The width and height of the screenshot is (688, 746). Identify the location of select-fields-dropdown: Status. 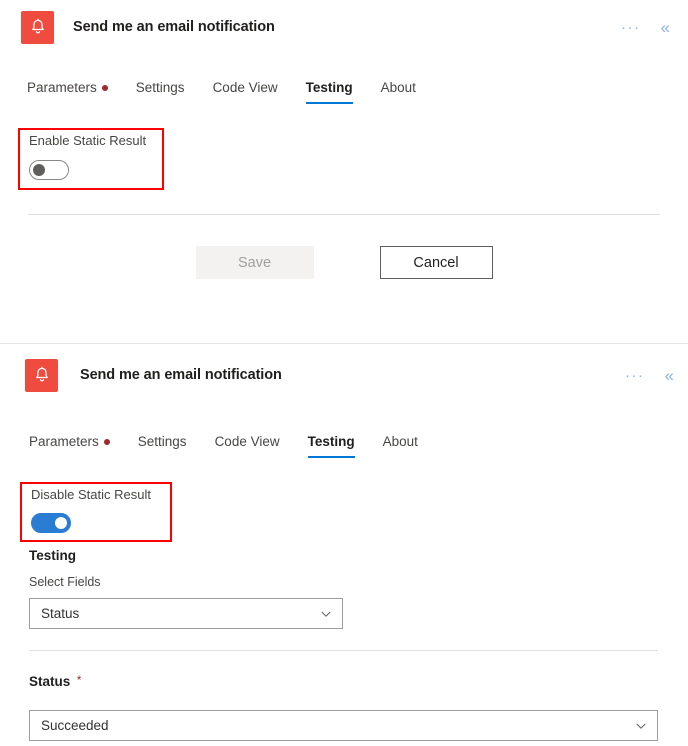
(186, 613).